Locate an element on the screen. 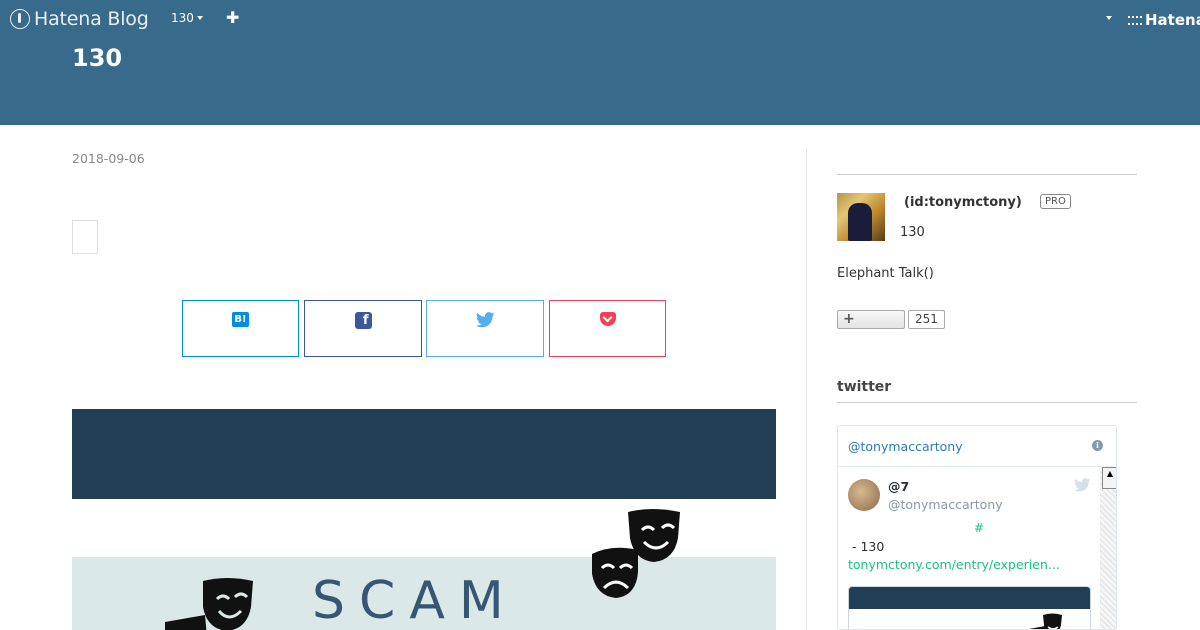  embedded-placeholder is located at coordinates (85, 237).